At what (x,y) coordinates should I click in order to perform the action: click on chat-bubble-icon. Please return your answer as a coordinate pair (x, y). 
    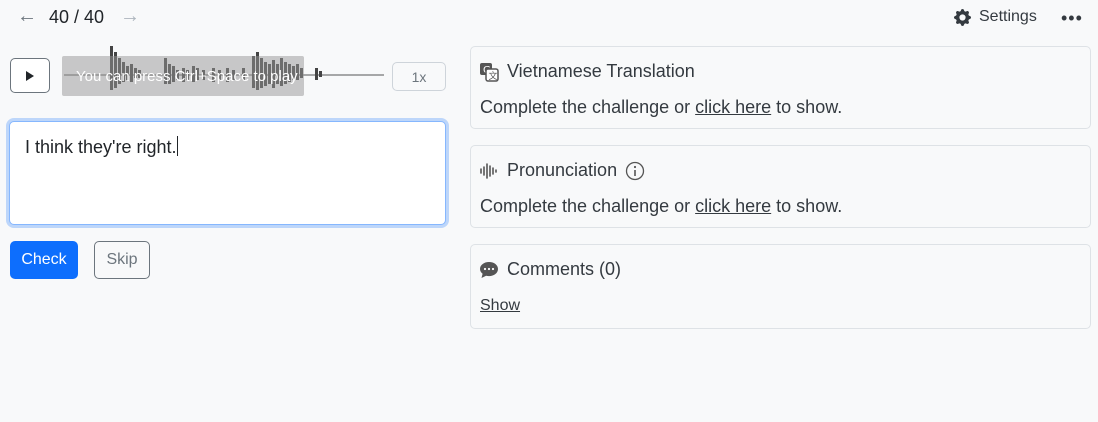
    Looking at the image, I should click on (489, 269).